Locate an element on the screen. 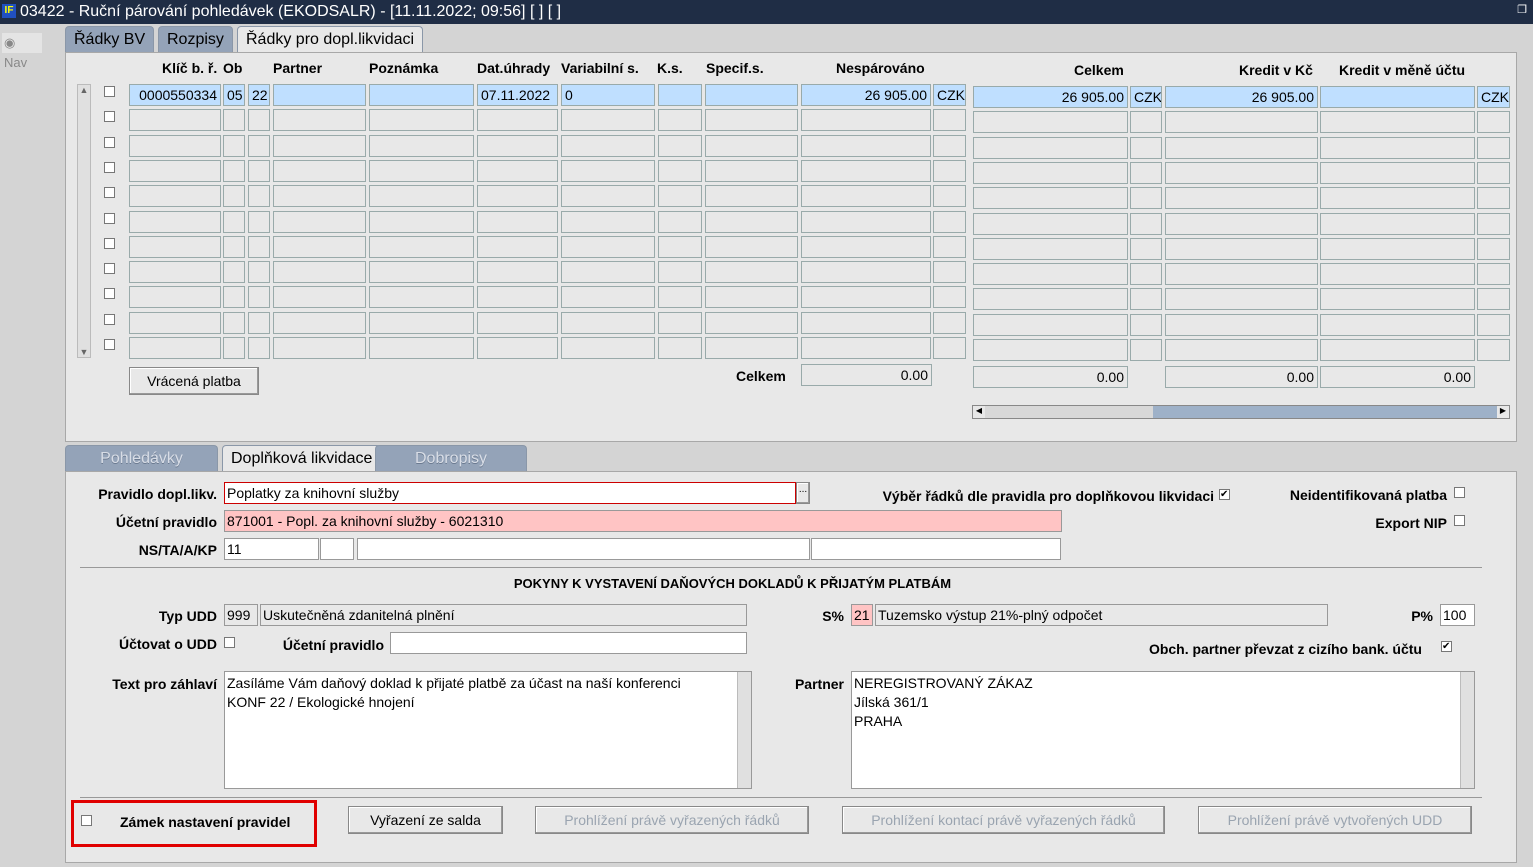 This screenshot has width=1533, height=867. obch-partner-checkbox: ✔ is located at coordinates (1446, 646).